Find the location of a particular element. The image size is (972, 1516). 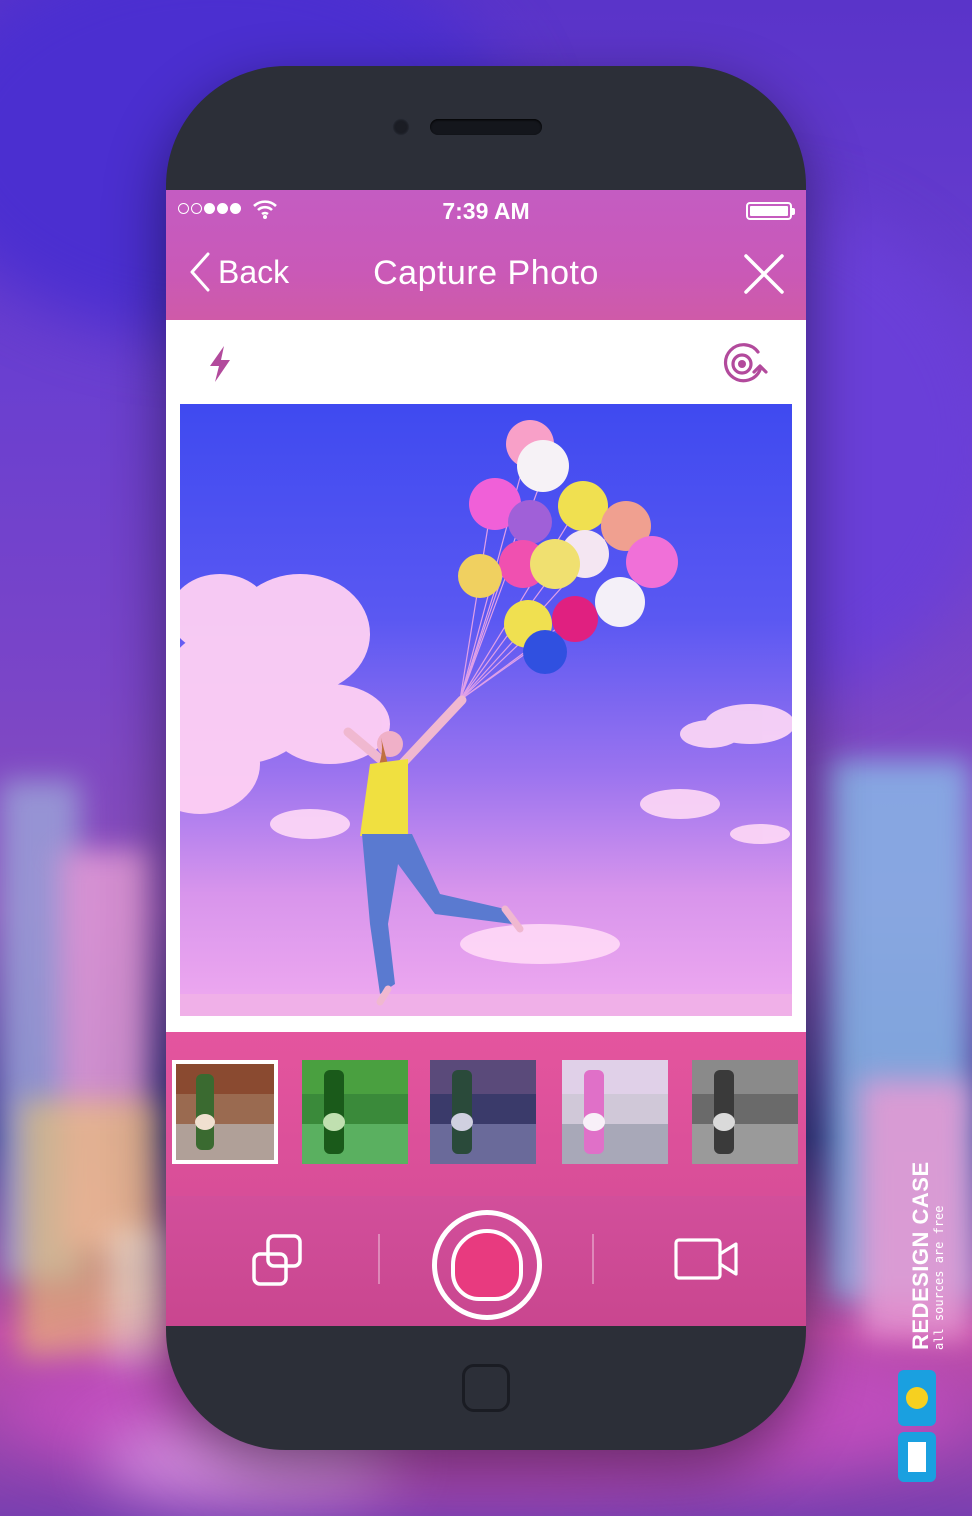

gallery-icon is located at coordinates (277, 1261).